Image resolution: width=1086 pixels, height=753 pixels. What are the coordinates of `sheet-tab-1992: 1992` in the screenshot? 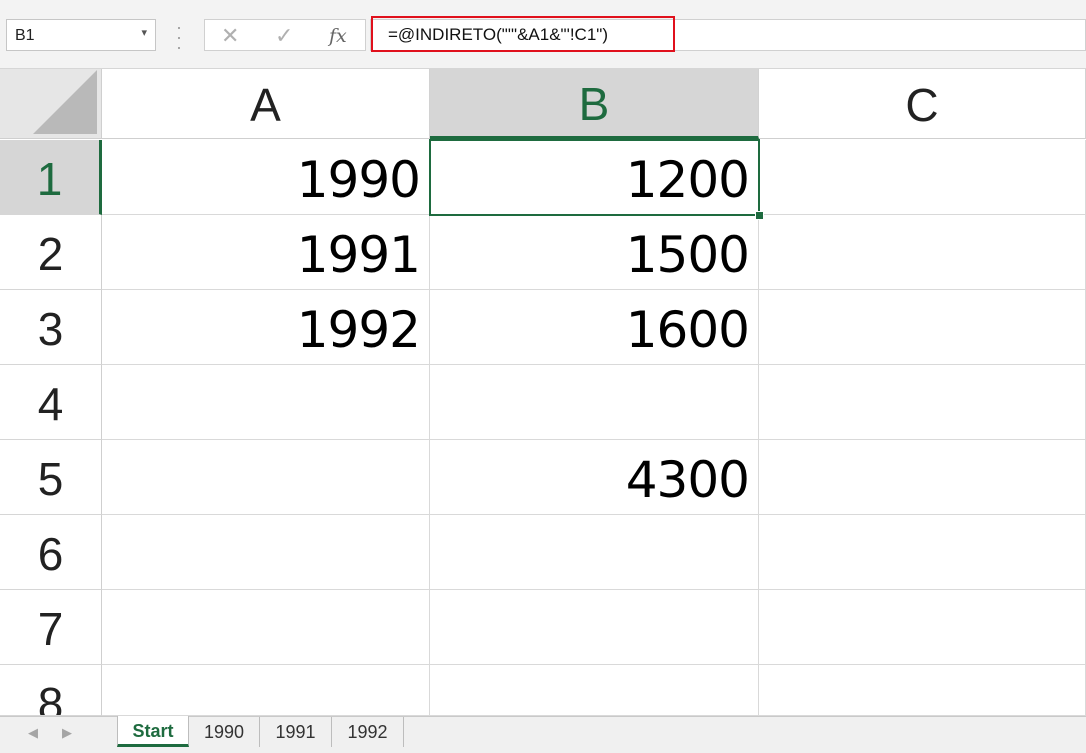 It's located at (368, 732).